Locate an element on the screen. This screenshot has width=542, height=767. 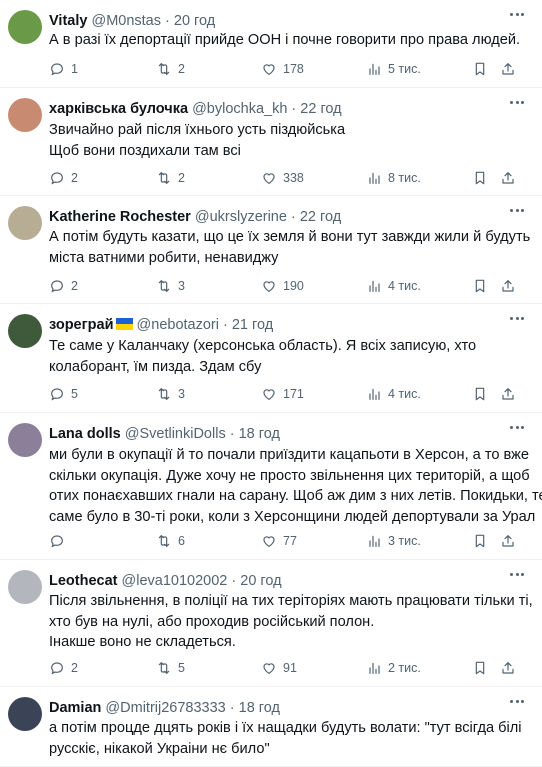
author-handle: @leva10102002 is located at coordinates (175, 581).